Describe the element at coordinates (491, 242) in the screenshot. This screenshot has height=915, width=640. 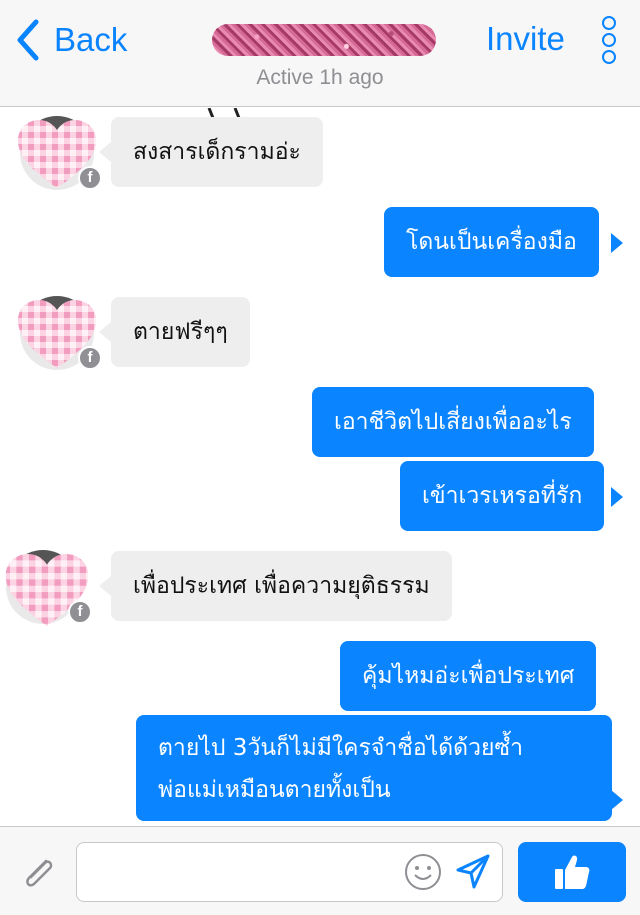
I see `outgoing-message: โดนเป็นเครื่องมือ` at that location.